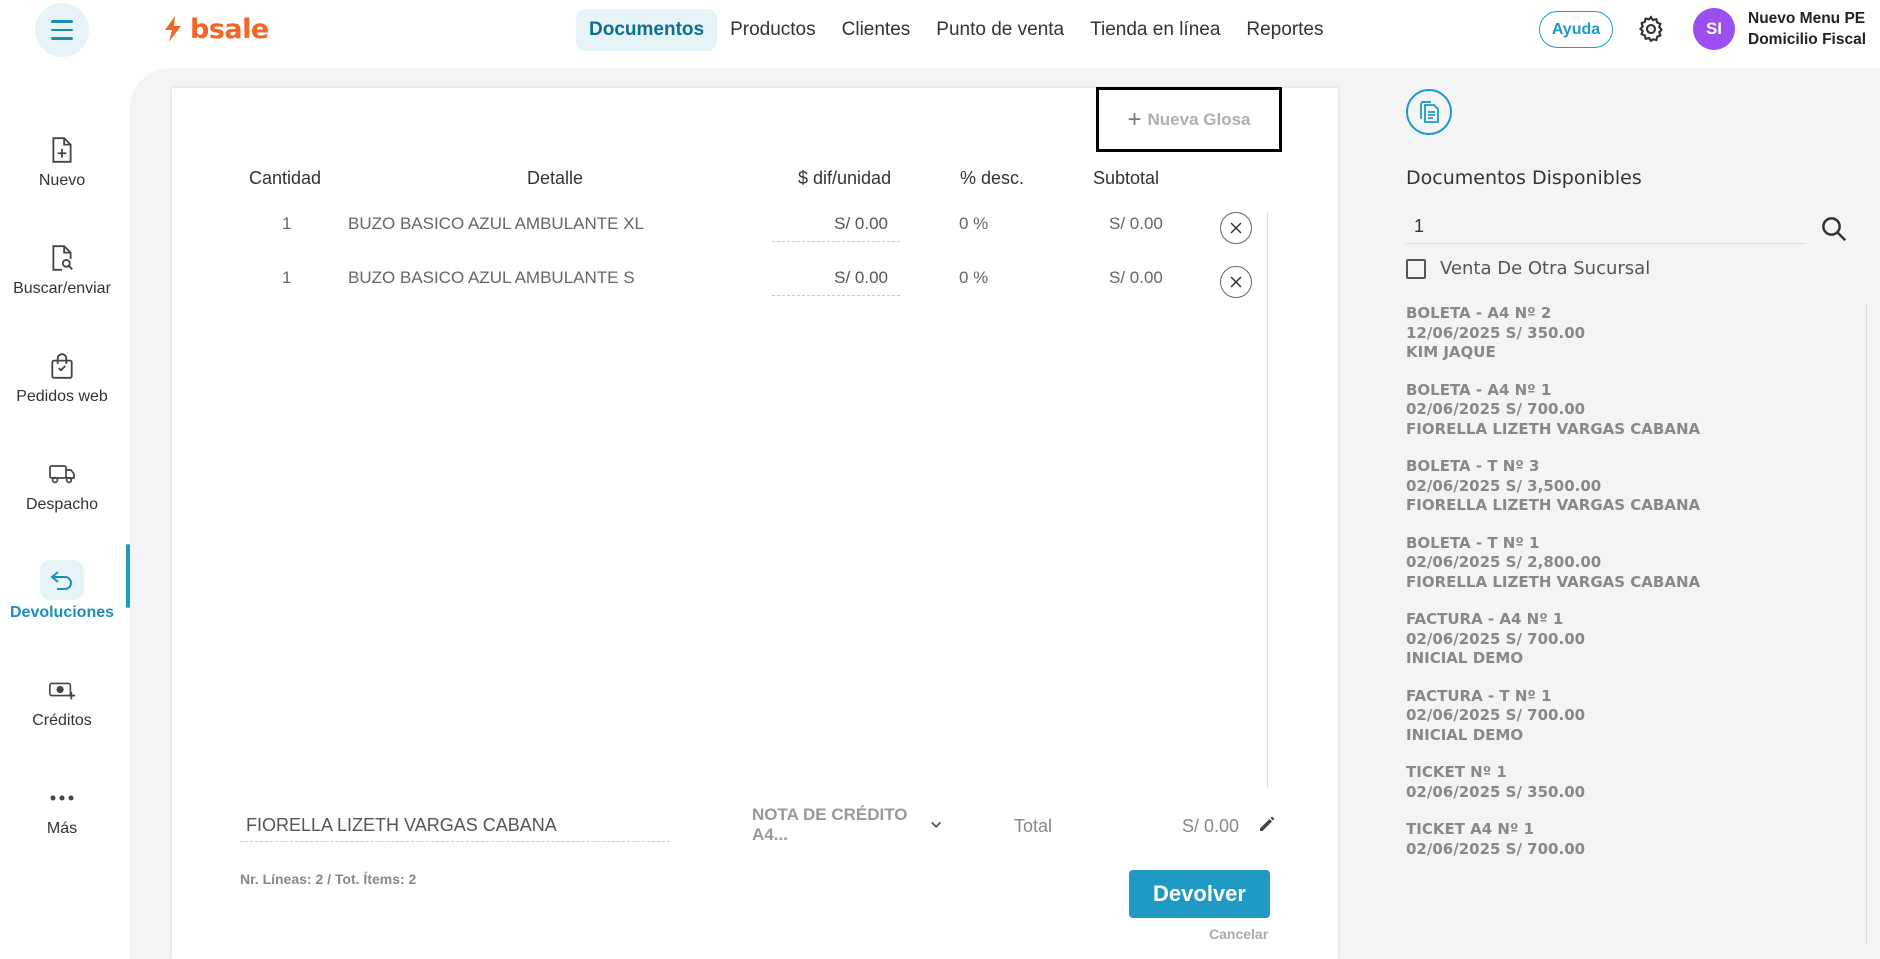 The height and width of the screenshot is (959, 1880). I want to click on other-branch-label: Venta De Otra Sucursal, so click(1545, 268).